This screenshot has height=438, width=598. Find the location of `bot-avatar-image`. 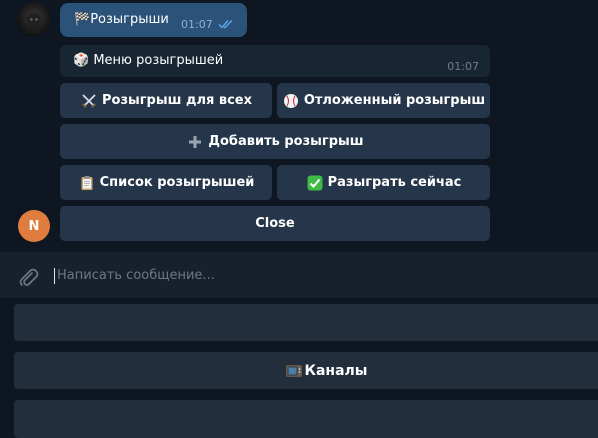

bot-avatar-image is located at coordinates (34, 21).